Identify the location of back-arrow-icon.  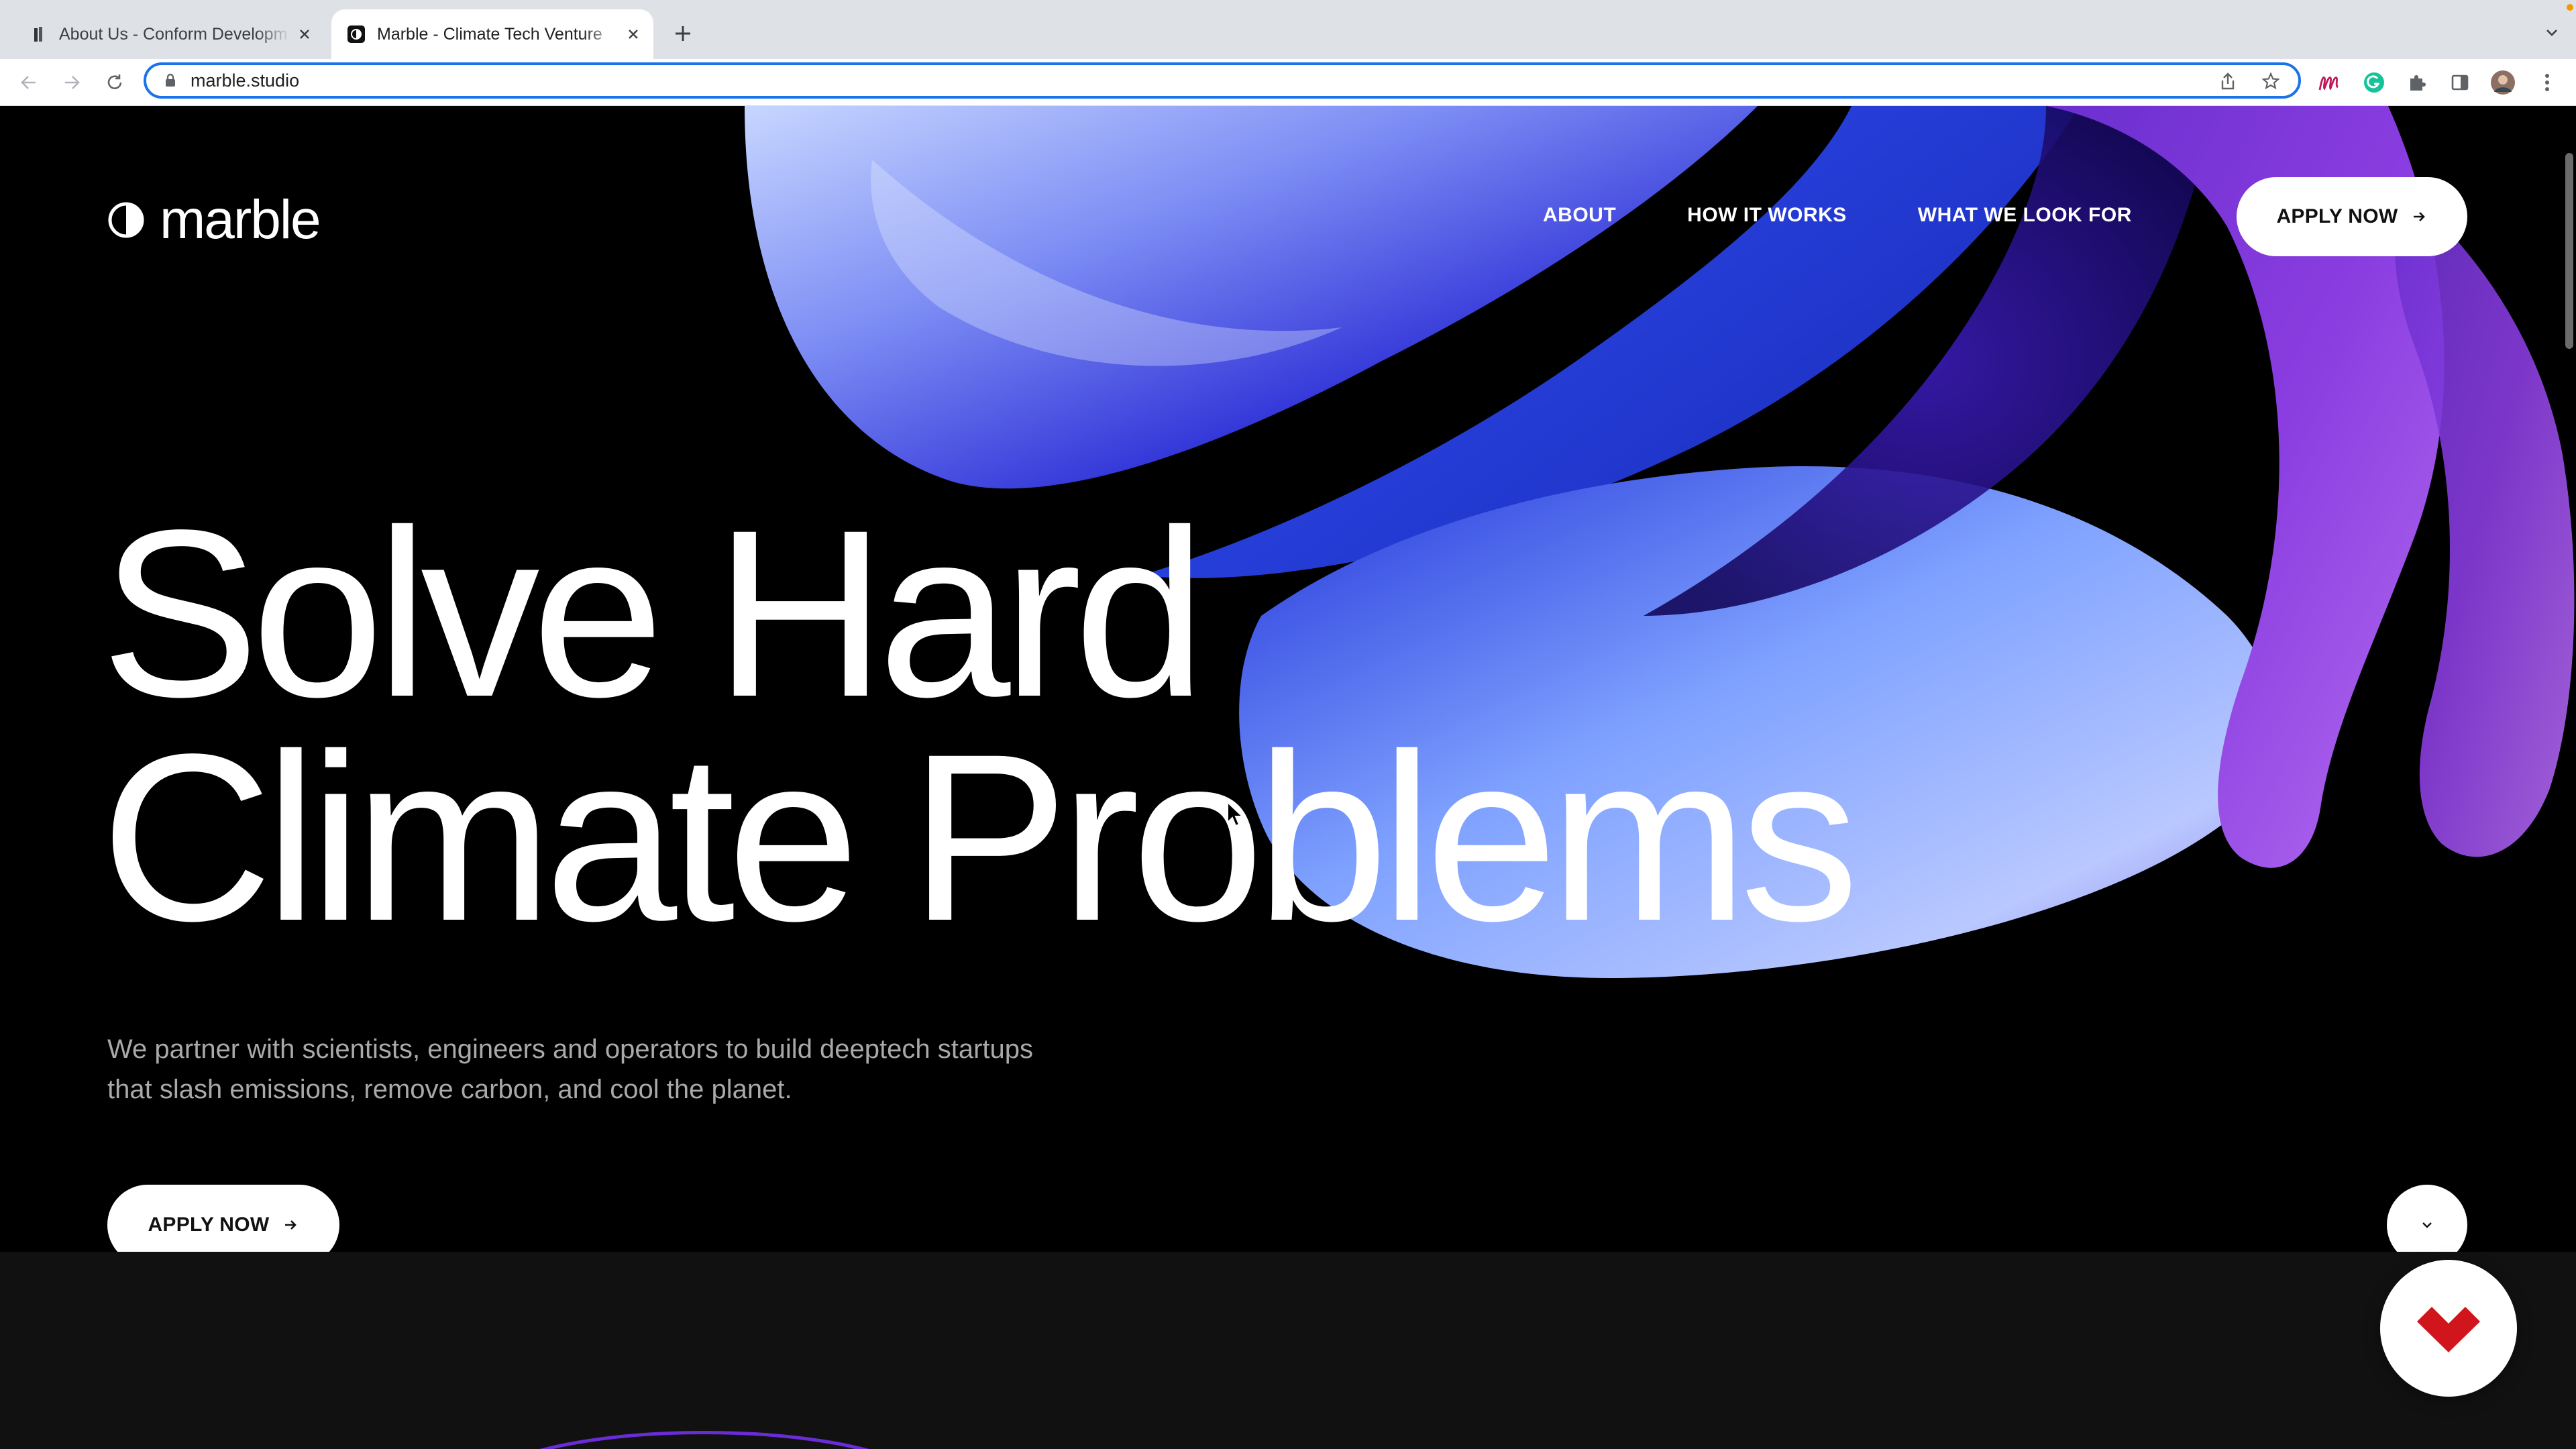
(29, 82).